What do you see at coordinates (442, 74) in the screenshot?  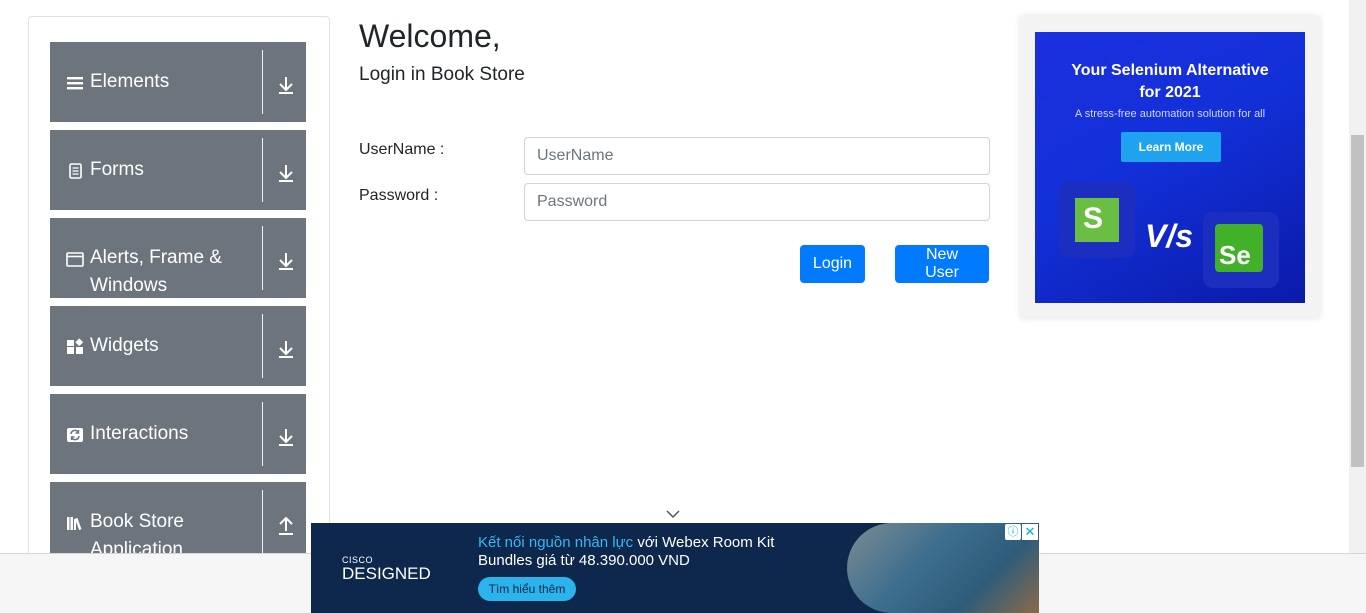 I see `page-subtitle: Login in Book Store` at bounding box center [442, 74].